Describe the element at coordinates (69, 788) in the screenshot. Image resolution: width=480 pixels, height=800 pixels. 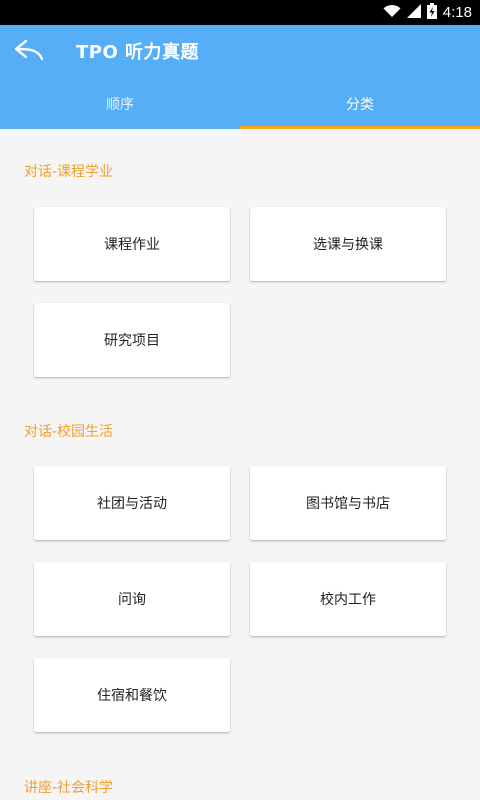
I see `section-title: 讲座-社会科学` at that location.